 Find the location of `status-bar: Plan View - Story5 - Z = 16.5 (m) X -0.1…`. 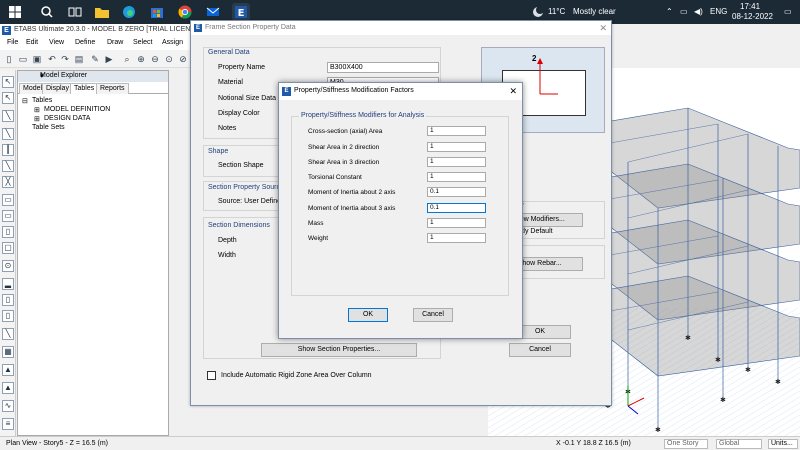

status-bar: Plan View - Story5 - Z = 16.5 (m) X -0.1… is located at coordinates (400, 443).